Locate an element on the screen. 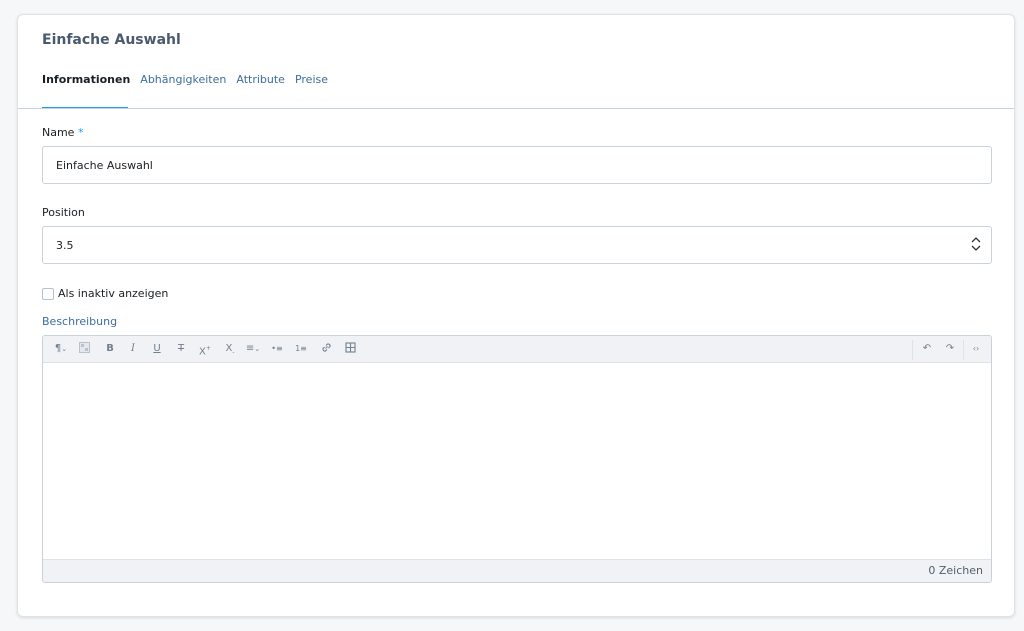 This screenshot has width=1024, height=631. superscript-icon: X is located at coordinates (202, 352).